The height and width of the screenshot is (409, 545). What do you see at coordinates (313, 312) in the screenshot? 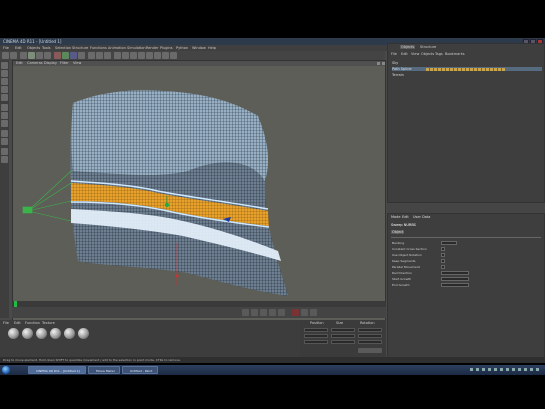
I see `keyframe-selection-icon` at bounding box center [313, 312].